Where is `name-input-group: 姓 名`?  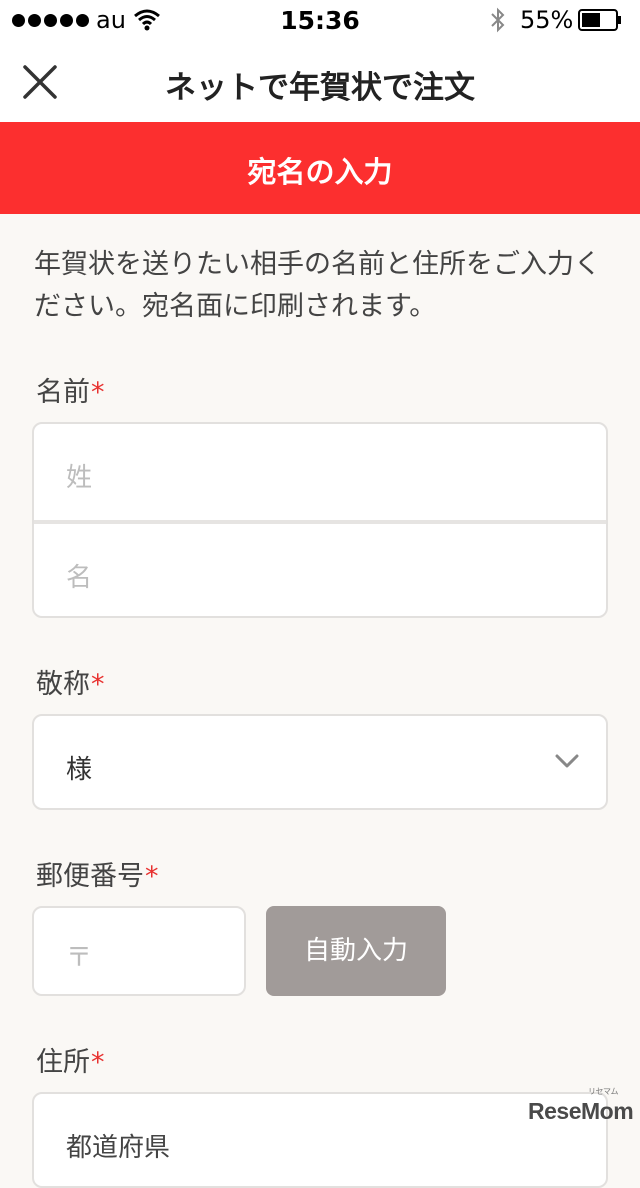 name-input-group: 姓 名 is located at coordinates (320, 520).